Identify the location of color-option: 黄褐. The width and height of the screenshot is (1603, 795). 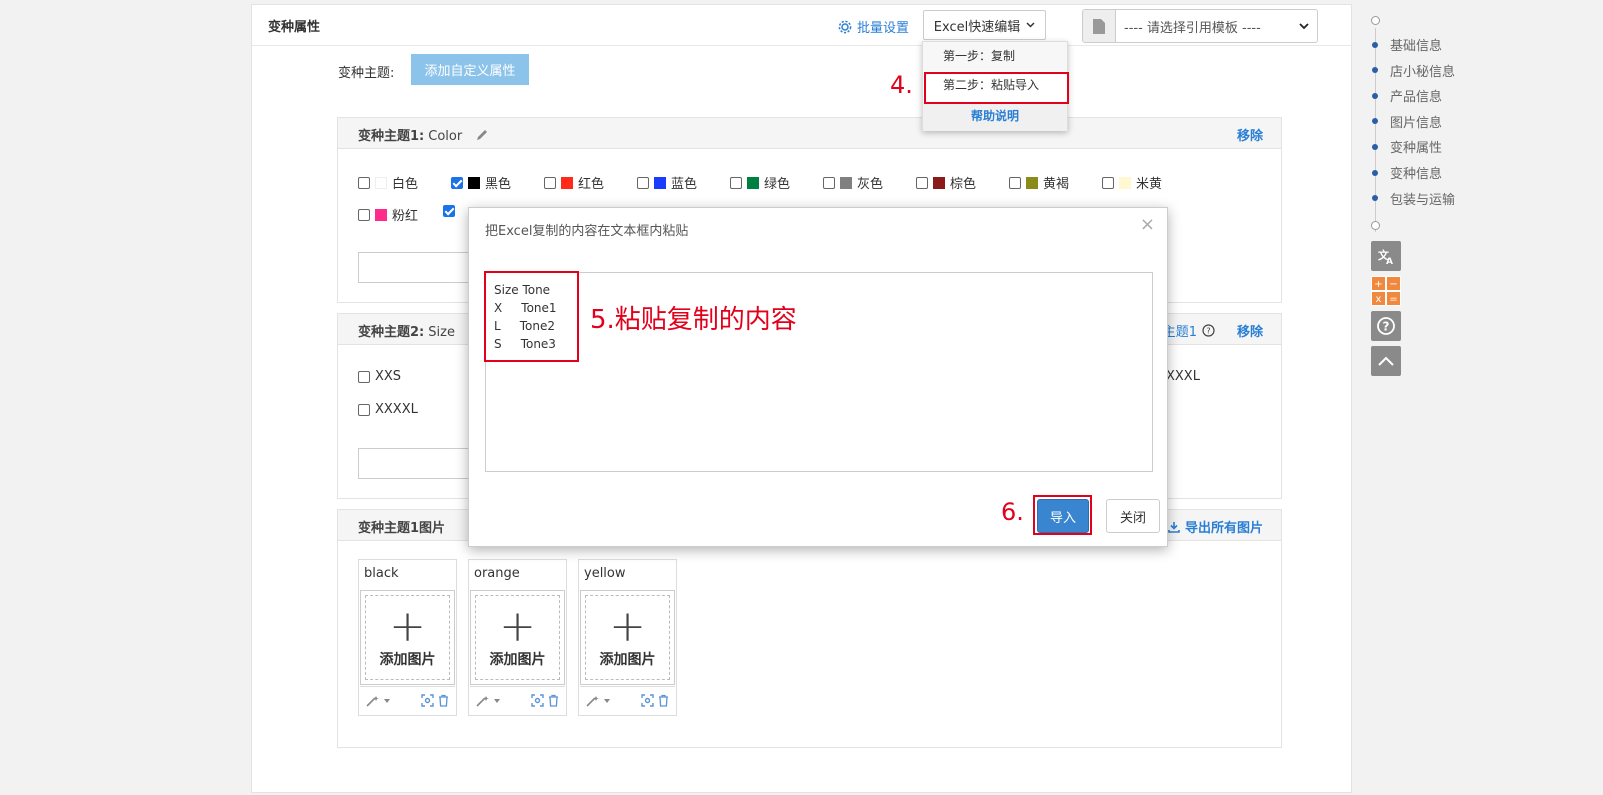
(1039, 182).